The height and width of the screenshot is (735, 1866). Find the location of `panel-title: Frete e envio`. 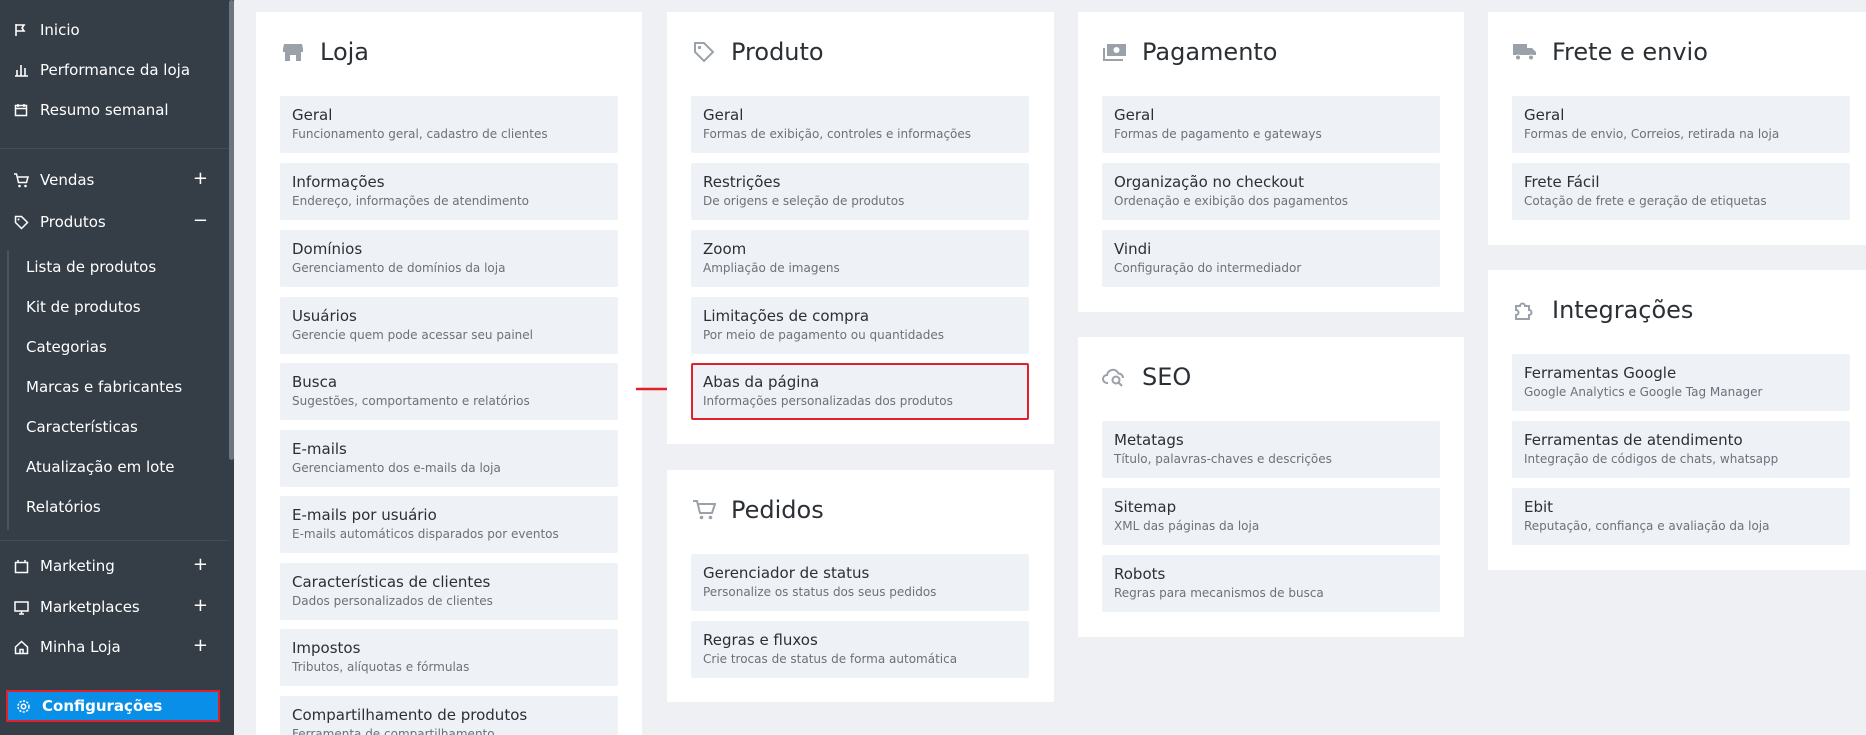

panel-title: Frete e envio is located at coordinates (1630, 52).